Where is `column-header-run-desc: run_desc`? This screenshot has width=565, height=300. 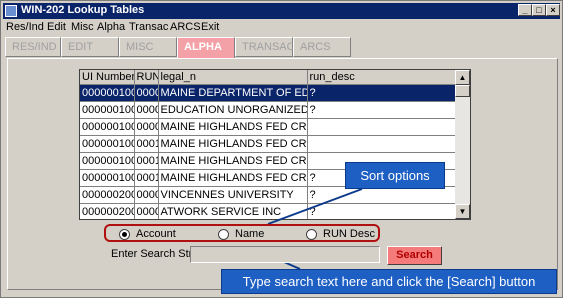
column-header-run-desc: run_desc is located at coordinates (382, 77).